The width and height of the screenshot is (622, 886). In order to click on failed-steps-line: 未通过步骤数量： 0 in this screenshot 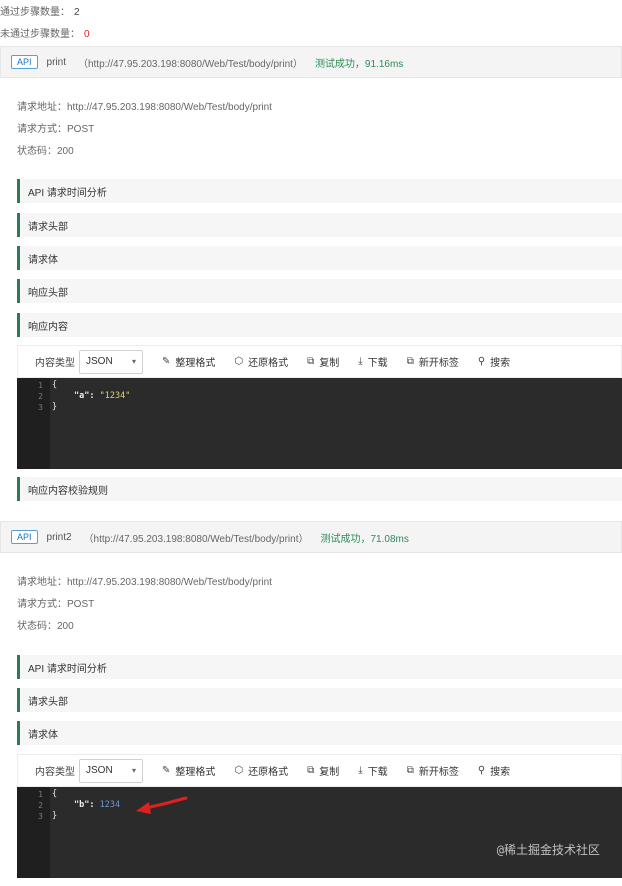, I will do `click(45, 32)`.